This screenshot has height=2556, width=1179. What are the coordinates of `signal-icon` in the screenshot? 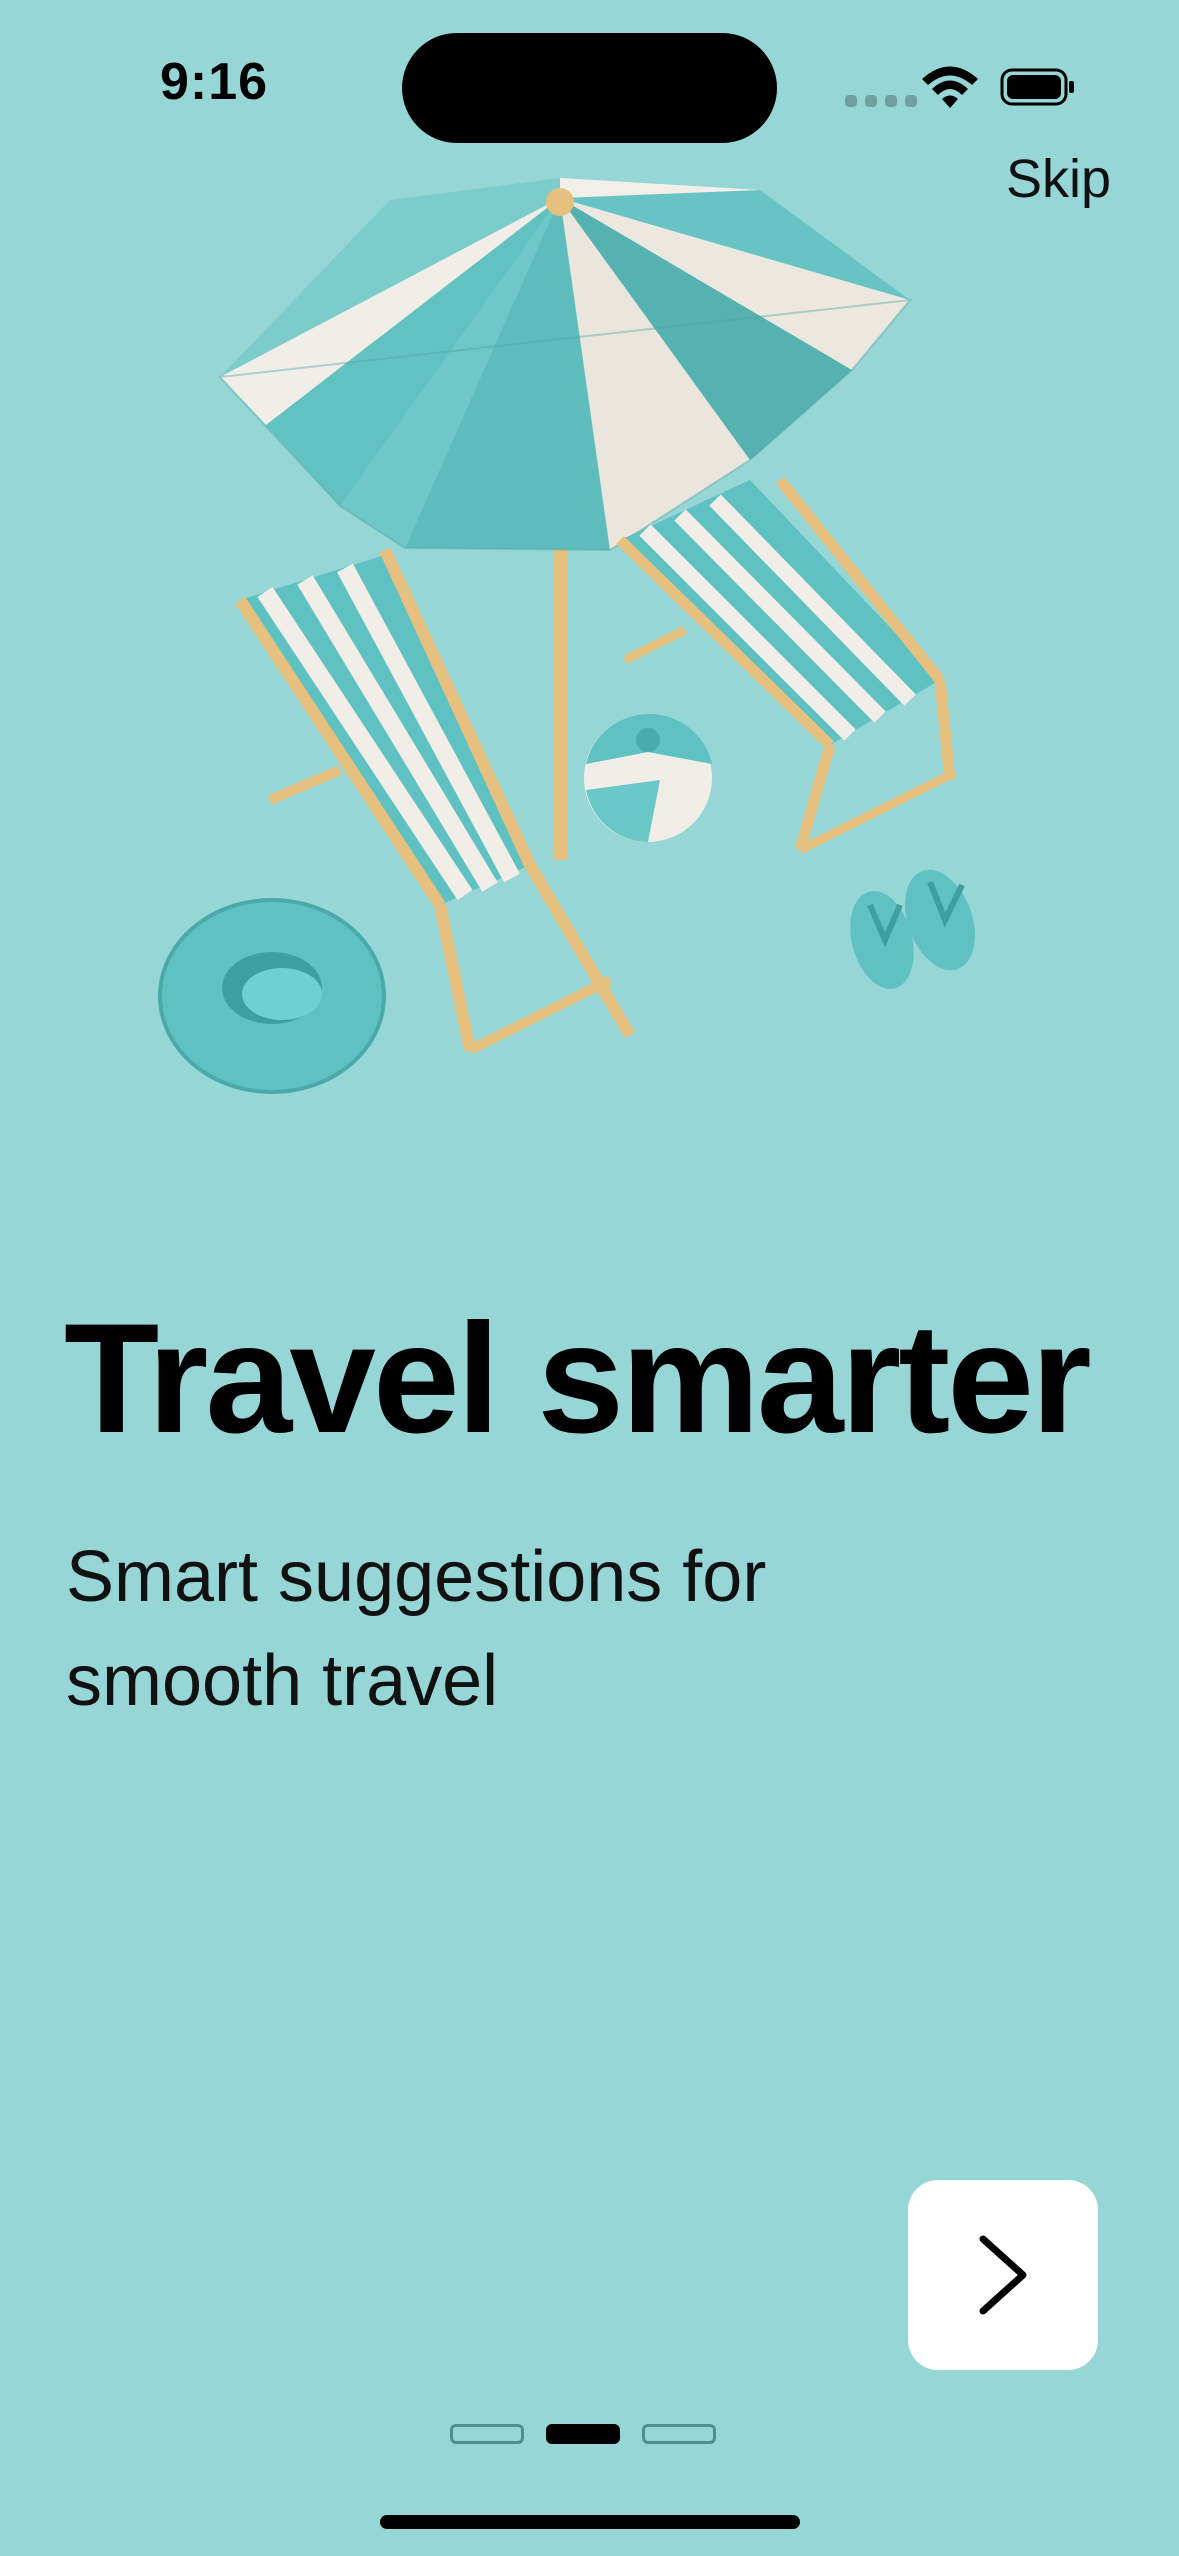 It's located at (881, 101).